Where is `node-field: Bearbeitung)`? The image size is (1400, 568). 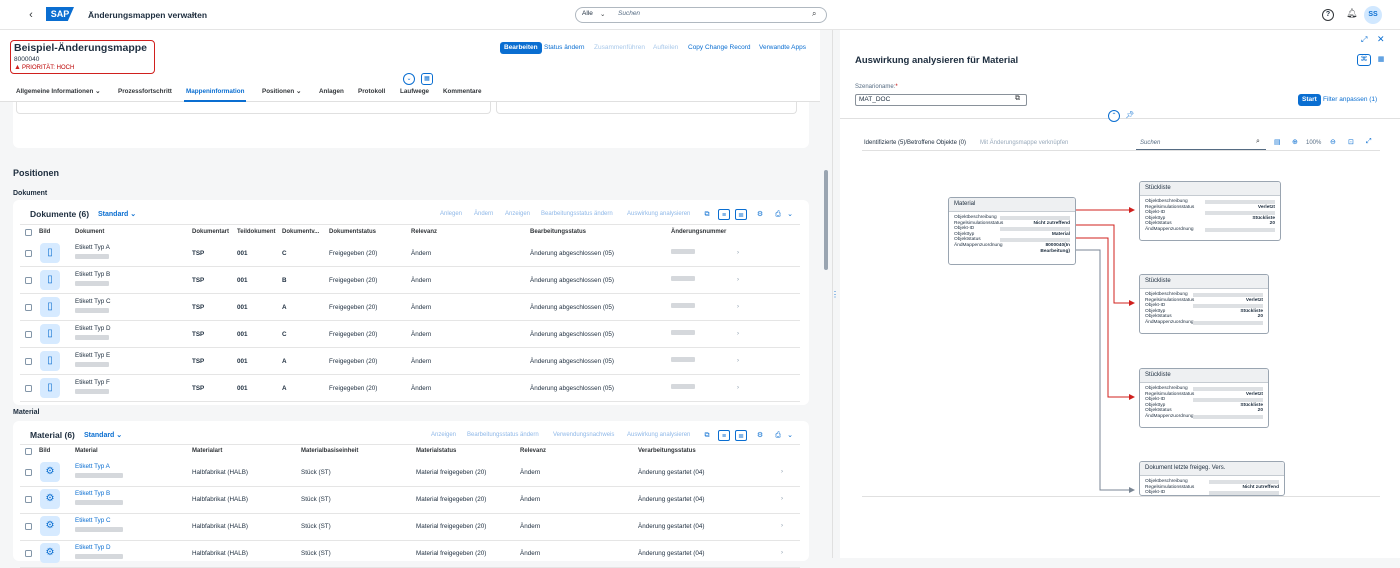
node-field: Bearbeitung) is located at coordinates (1012, 252).